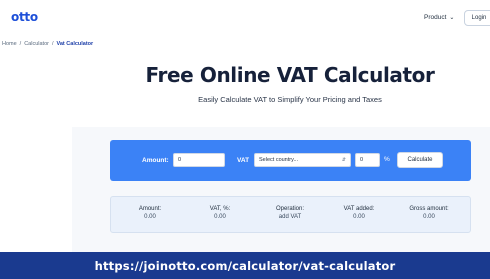 The height and width of the screenshot is (279, 490). I want to click on breadcrumb: Home / Calculator / Vat Calculator, so click(47, 44).